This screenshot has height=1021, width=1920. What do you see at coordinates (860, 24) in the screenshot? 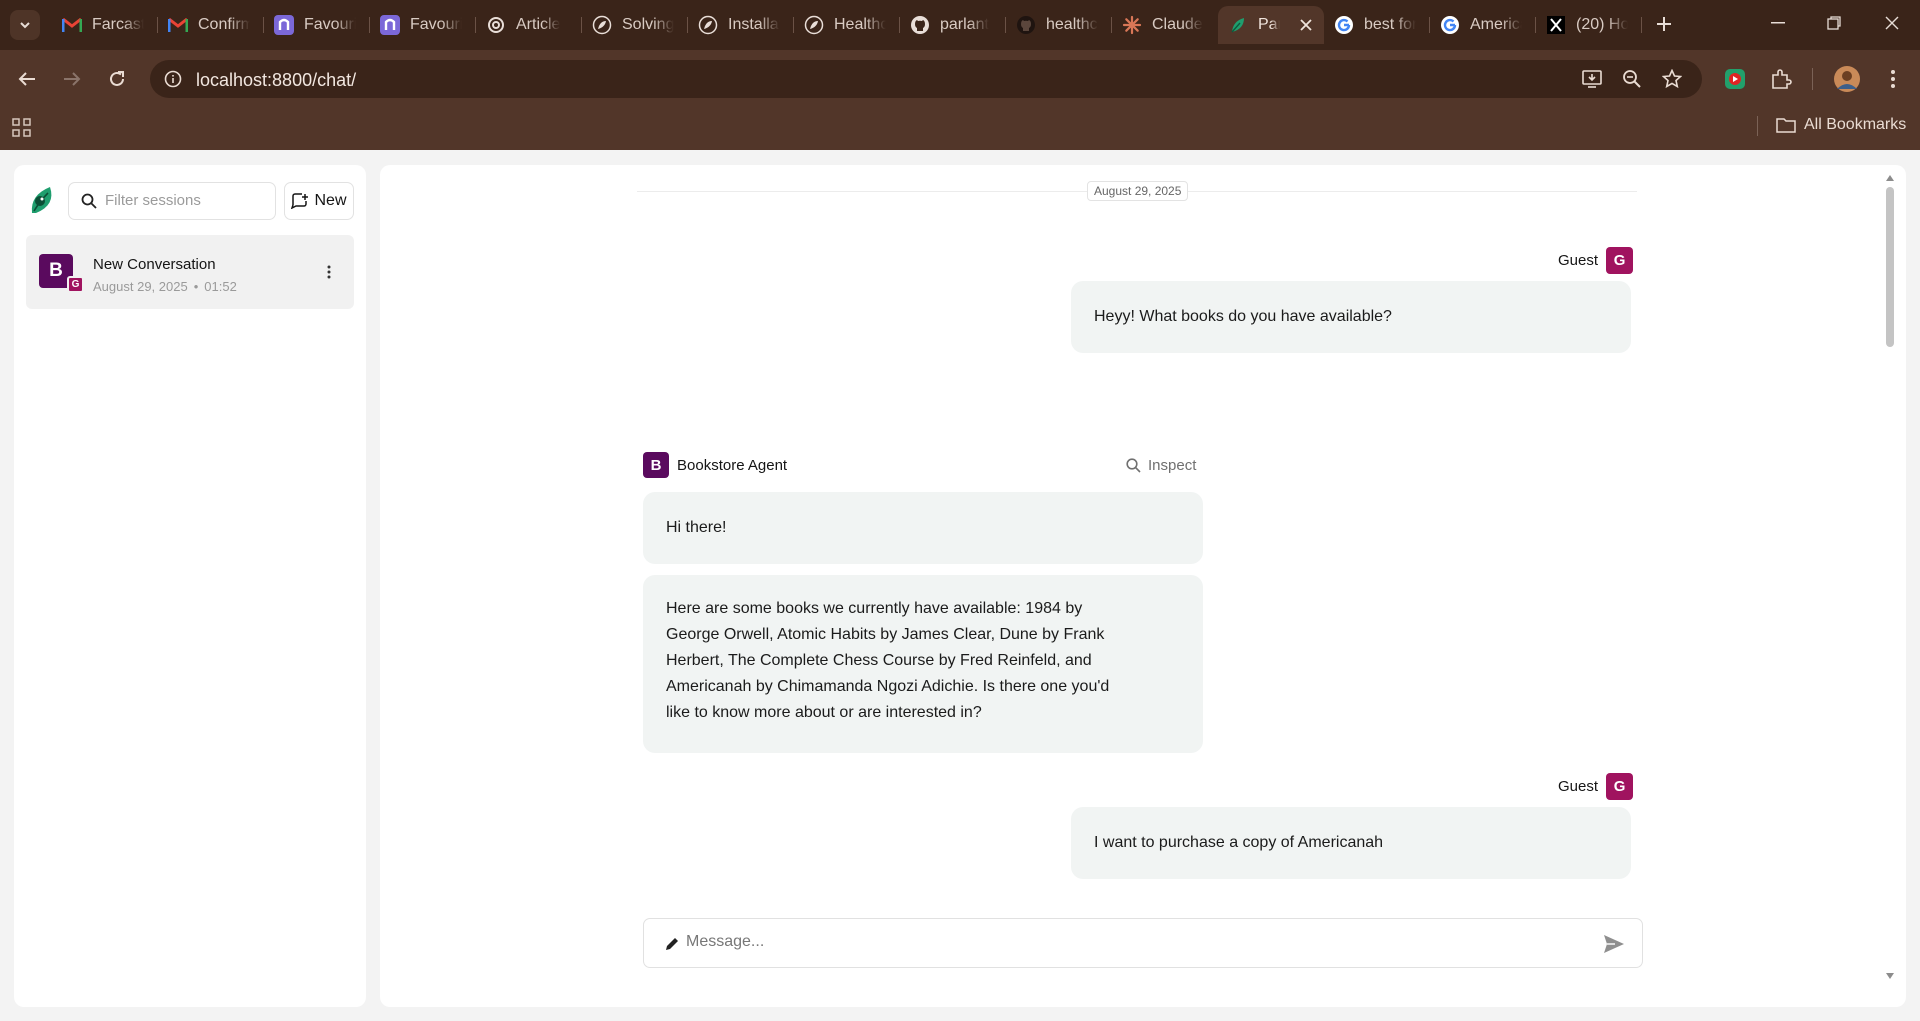
I see `tab-label: Healthcare` at bounding box center [860, 24].